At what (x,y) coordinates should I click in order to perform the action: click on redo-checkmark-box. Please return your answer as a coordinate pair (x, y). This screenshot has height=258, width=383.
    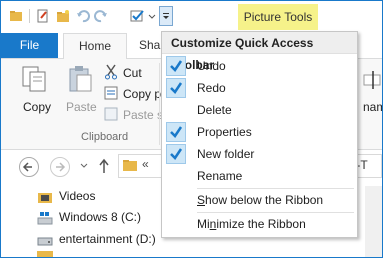
    Looking at the image, I should click on (176, 88).